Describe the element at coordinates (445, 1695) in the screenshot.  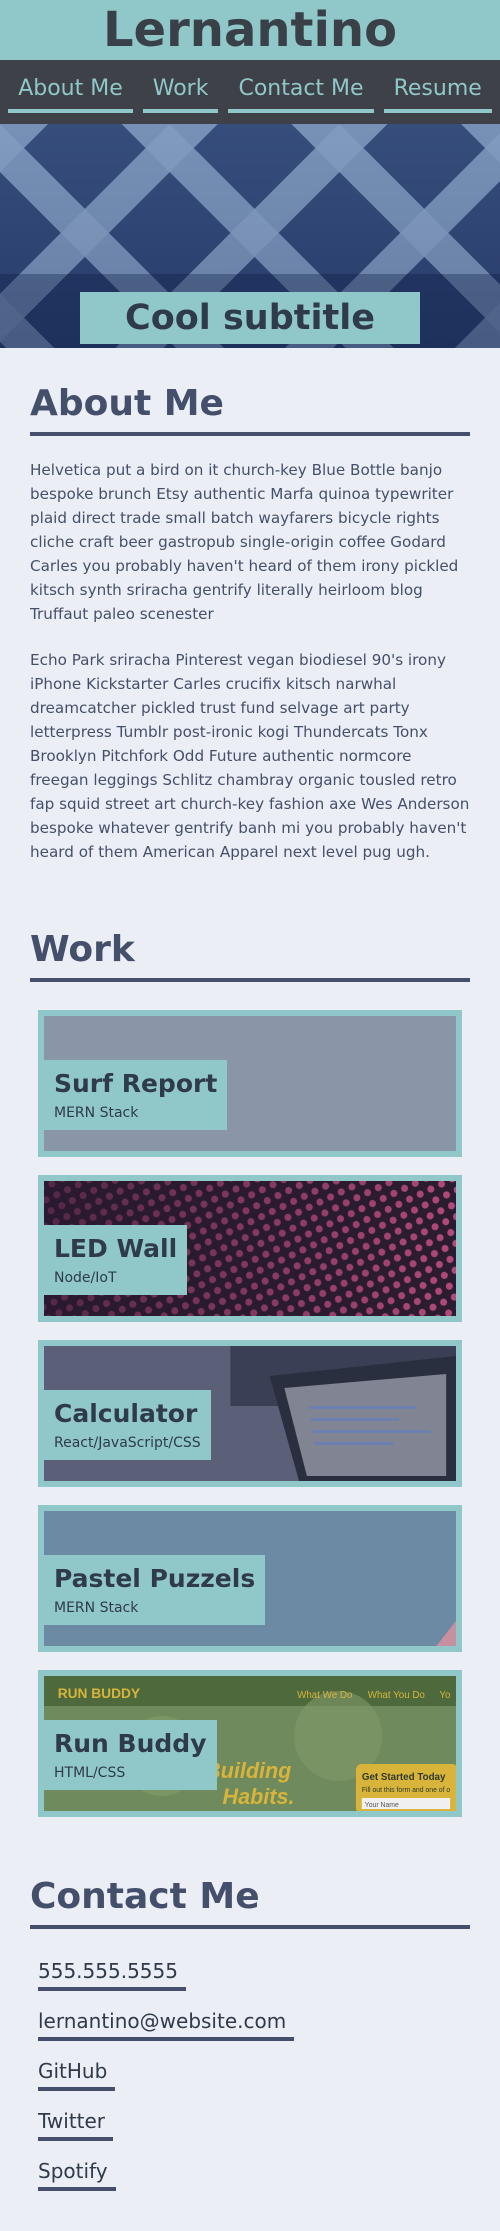
I see `preview-nav-item: Yo` at that location.